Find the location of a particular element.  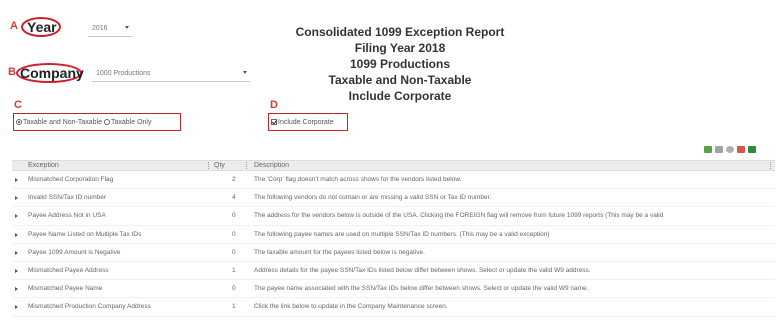

report-title-line3: 1099 Productions is located at coordinates (400, 64).